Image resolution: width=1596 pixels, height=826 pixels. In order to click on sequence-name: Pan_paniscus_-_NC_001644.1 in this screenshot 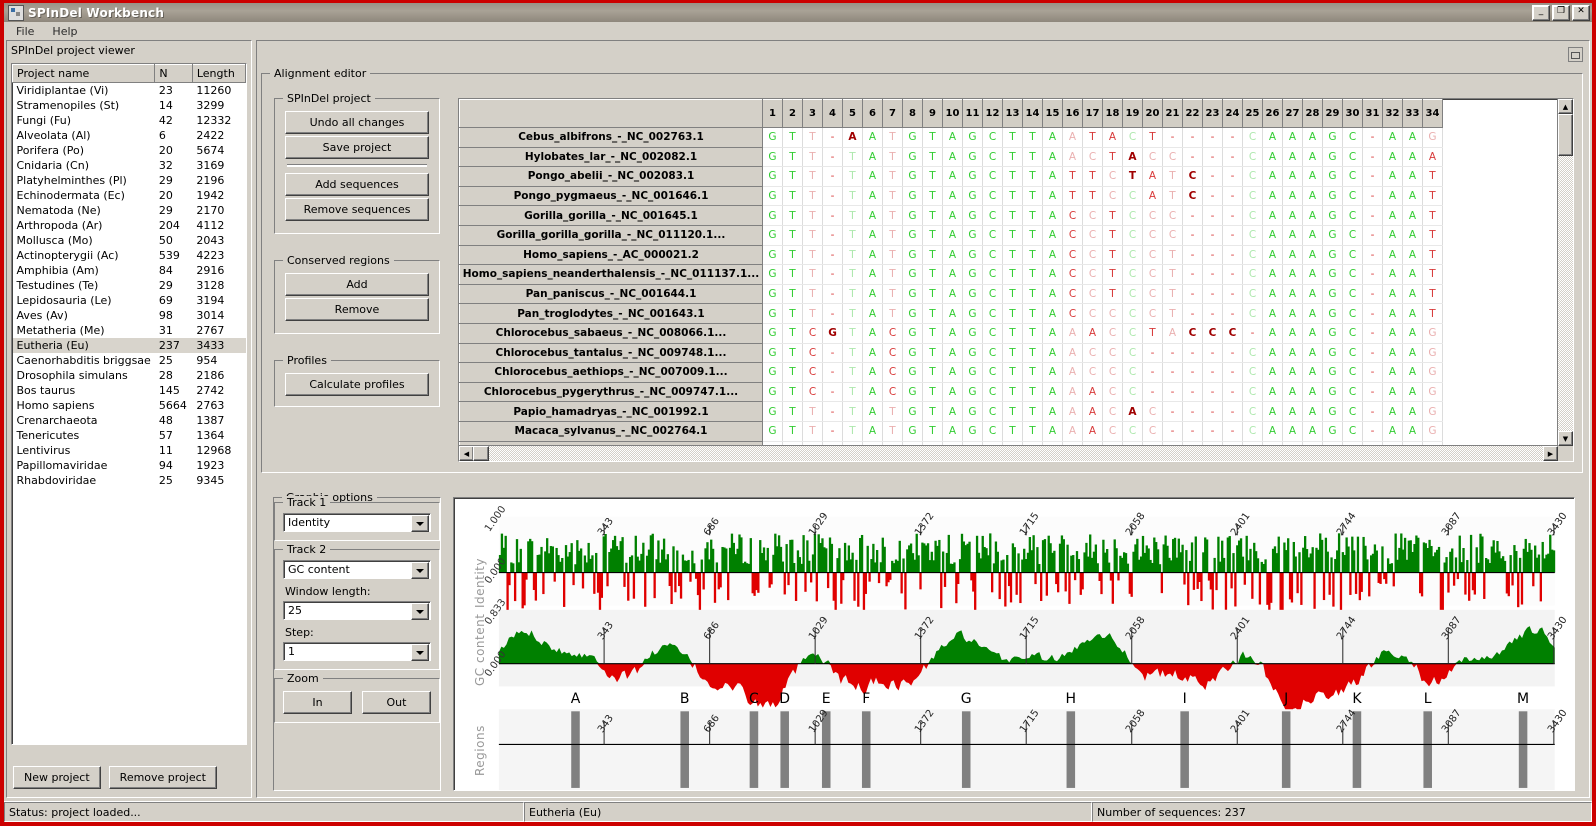, I will do `click(611, 294)`.